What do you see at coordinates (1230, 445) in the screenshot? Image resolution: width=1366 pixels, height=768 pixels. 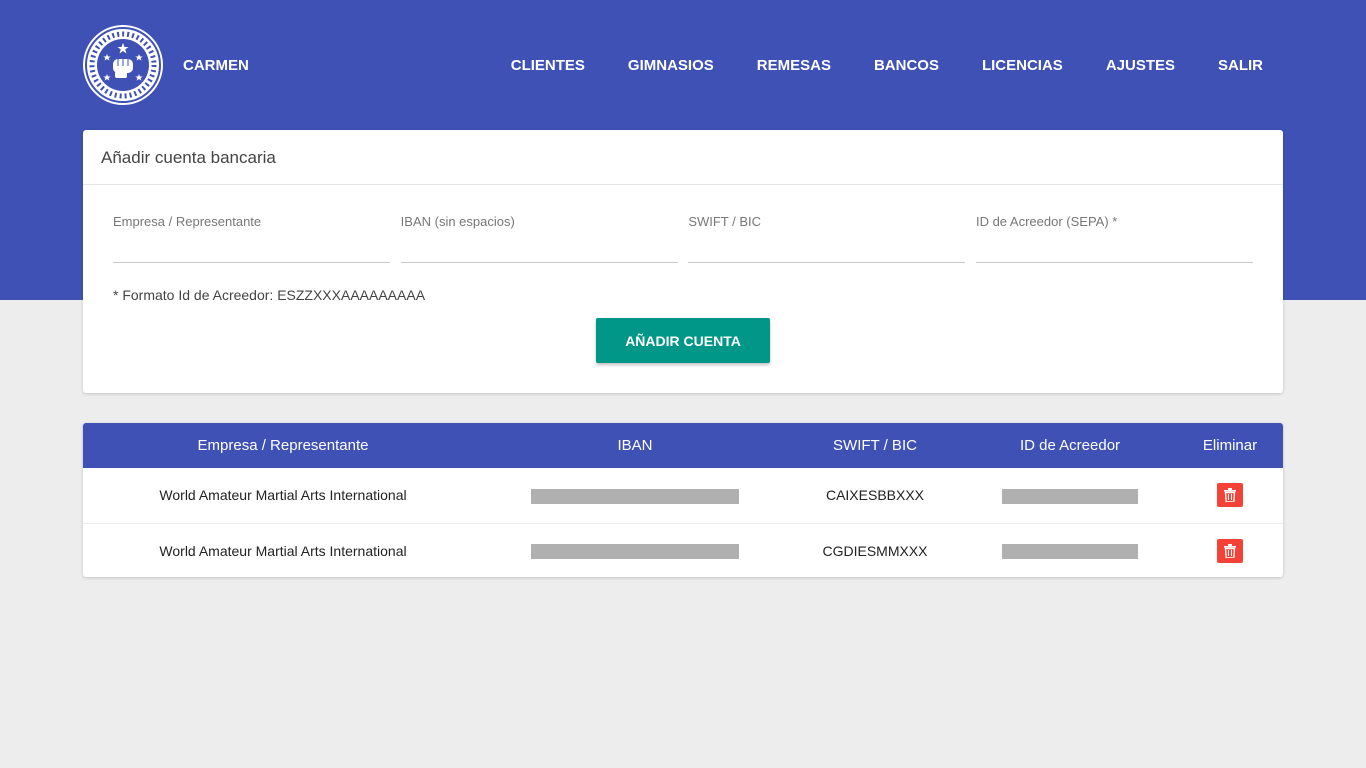 I see `header-eliminar: Eliminar` at bounding box center [1230, 445].